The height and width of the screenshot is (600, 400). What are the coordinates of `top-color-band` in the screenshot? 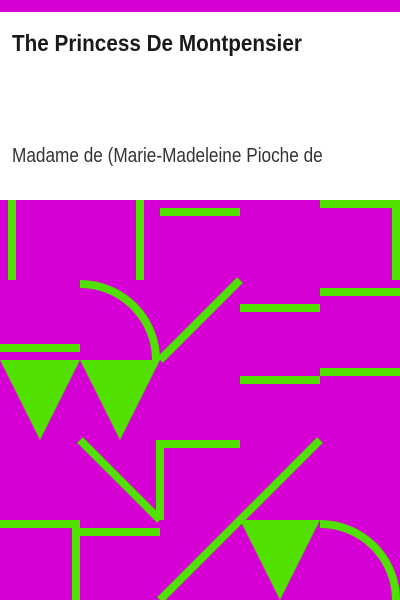 It's located at (200, 6).